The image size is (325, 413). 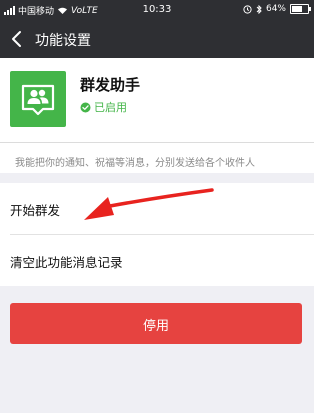 I want to click on app-description: 我能把你的通知、祝福等消息，分别发送给各个收件人, so click(x=135, y=163).